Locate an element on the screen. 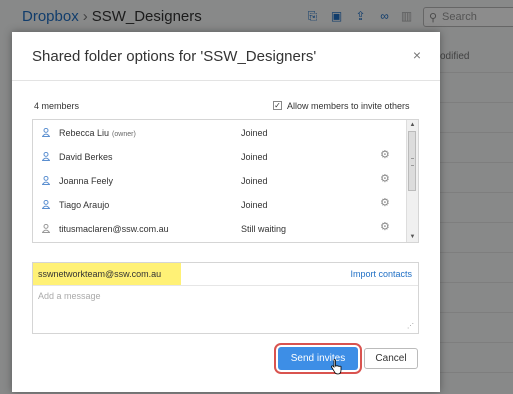 The image size is (513, 394). member-status: Still waiting is located at coordinates (264, 229).